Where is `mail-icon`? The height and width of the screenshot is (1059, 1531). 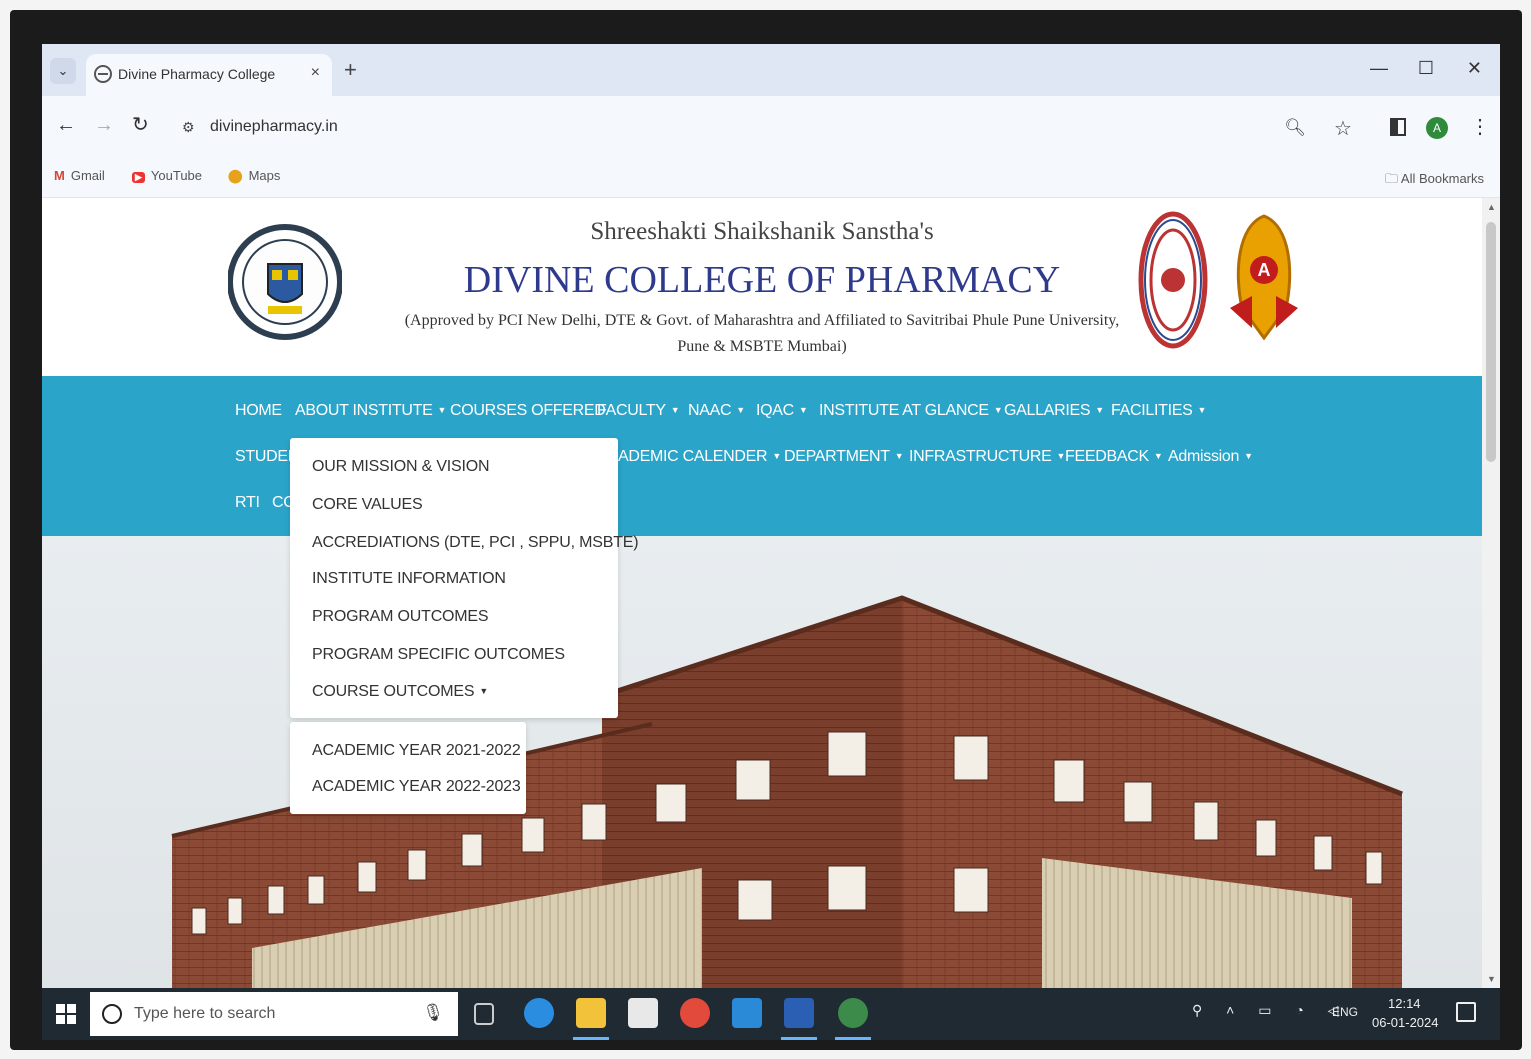
mail-icon is located at coordinates (747, 1013).